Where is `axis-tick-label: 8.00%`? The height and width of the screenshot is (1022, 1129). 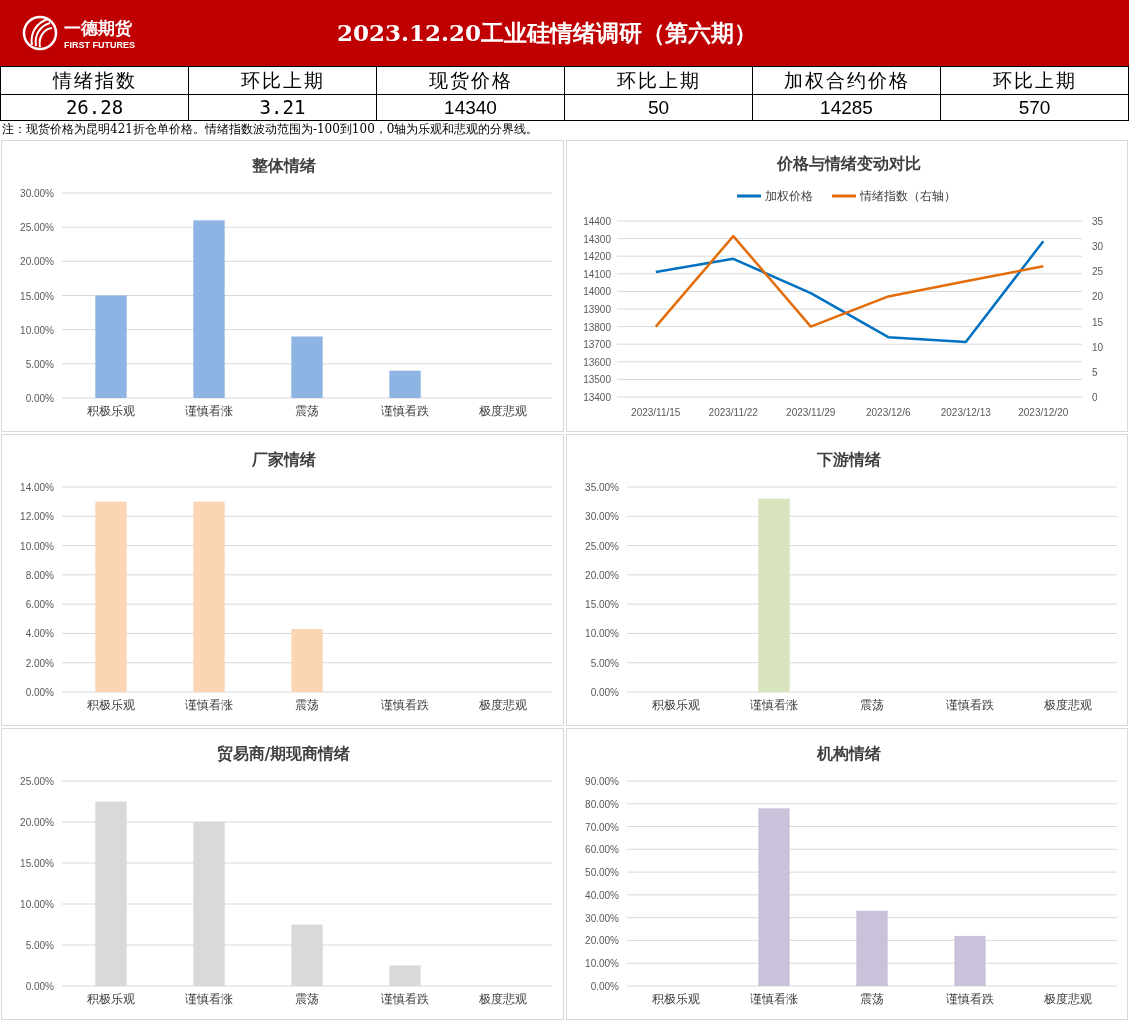 axis-tick-label: 8.00% is located at coordinates (39, 575).